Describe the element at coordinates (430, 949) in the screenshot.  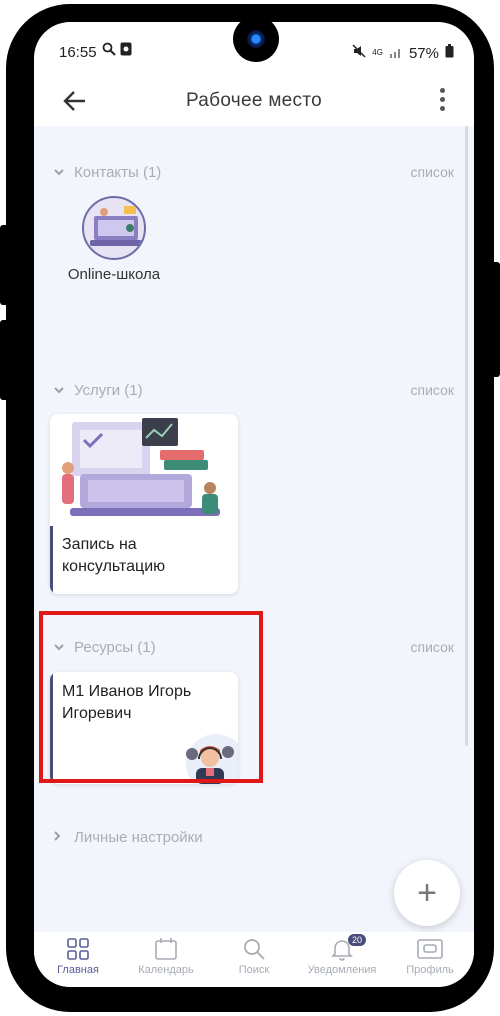
I see `profile-card-icon` at that location.